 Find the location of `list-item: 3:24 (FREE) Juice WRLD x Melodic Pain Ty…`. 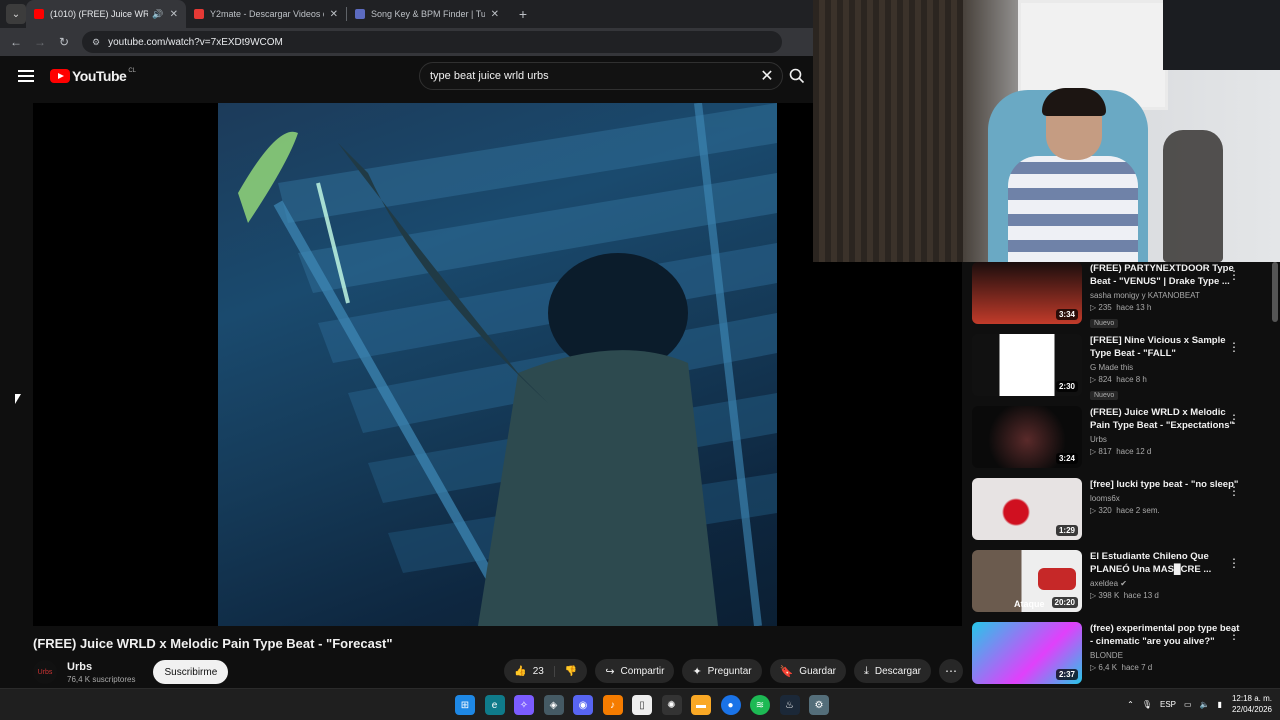

list-item: 3:24 (FREE) Juice WRLD x Melodic Pain Ty… is located at coordinates (1122, 442).